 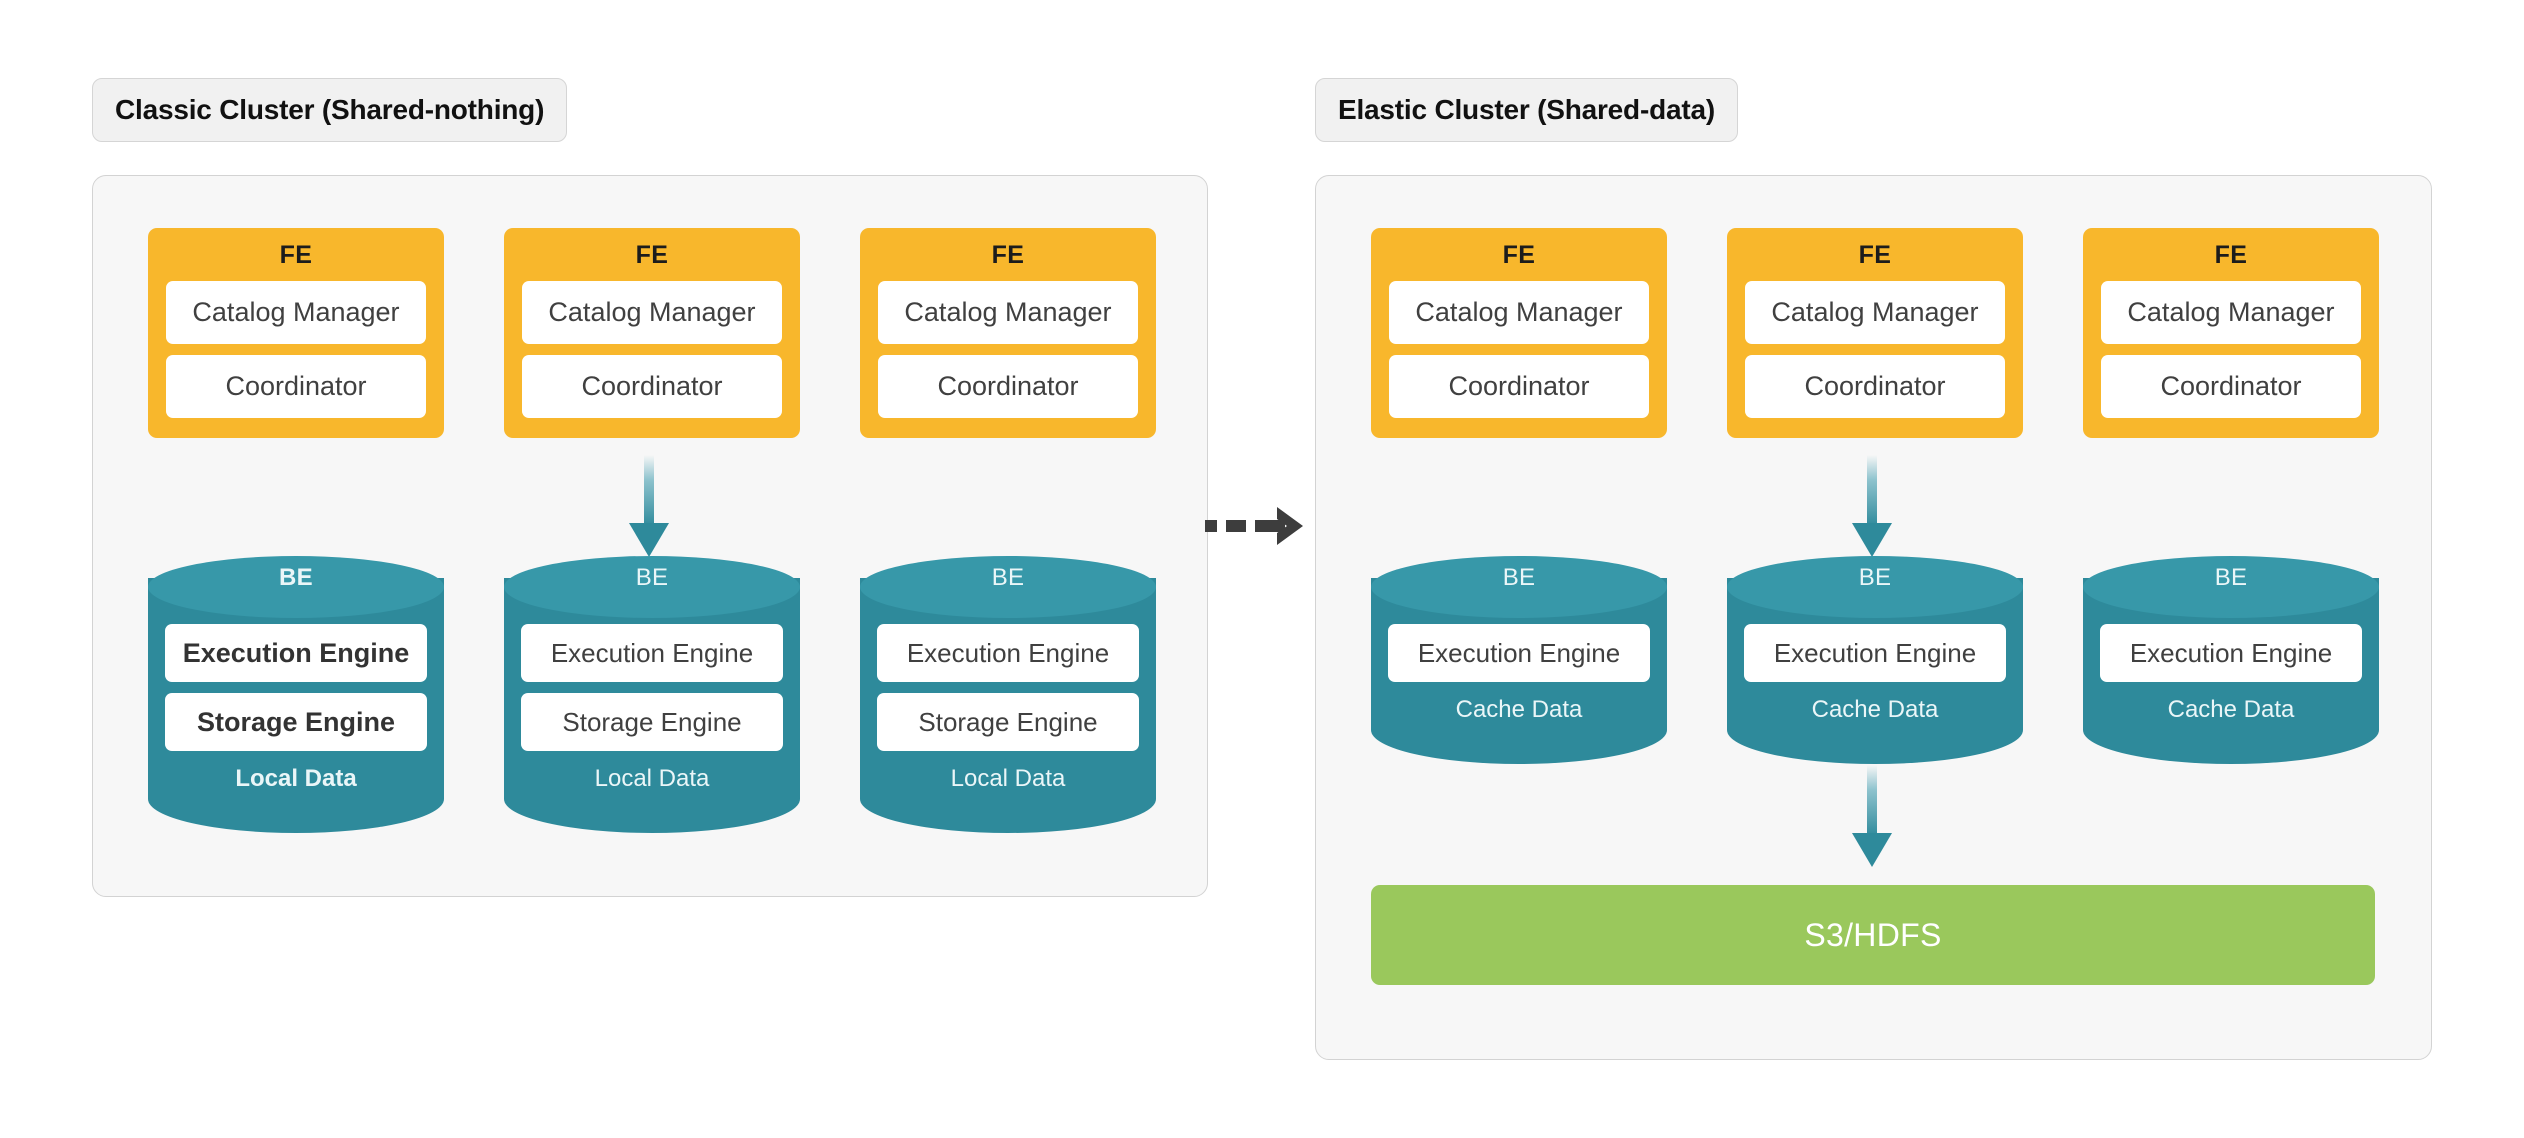 I want to click on cluster-transition-dashed-arrow-icon, so click(x=1254, y=526).